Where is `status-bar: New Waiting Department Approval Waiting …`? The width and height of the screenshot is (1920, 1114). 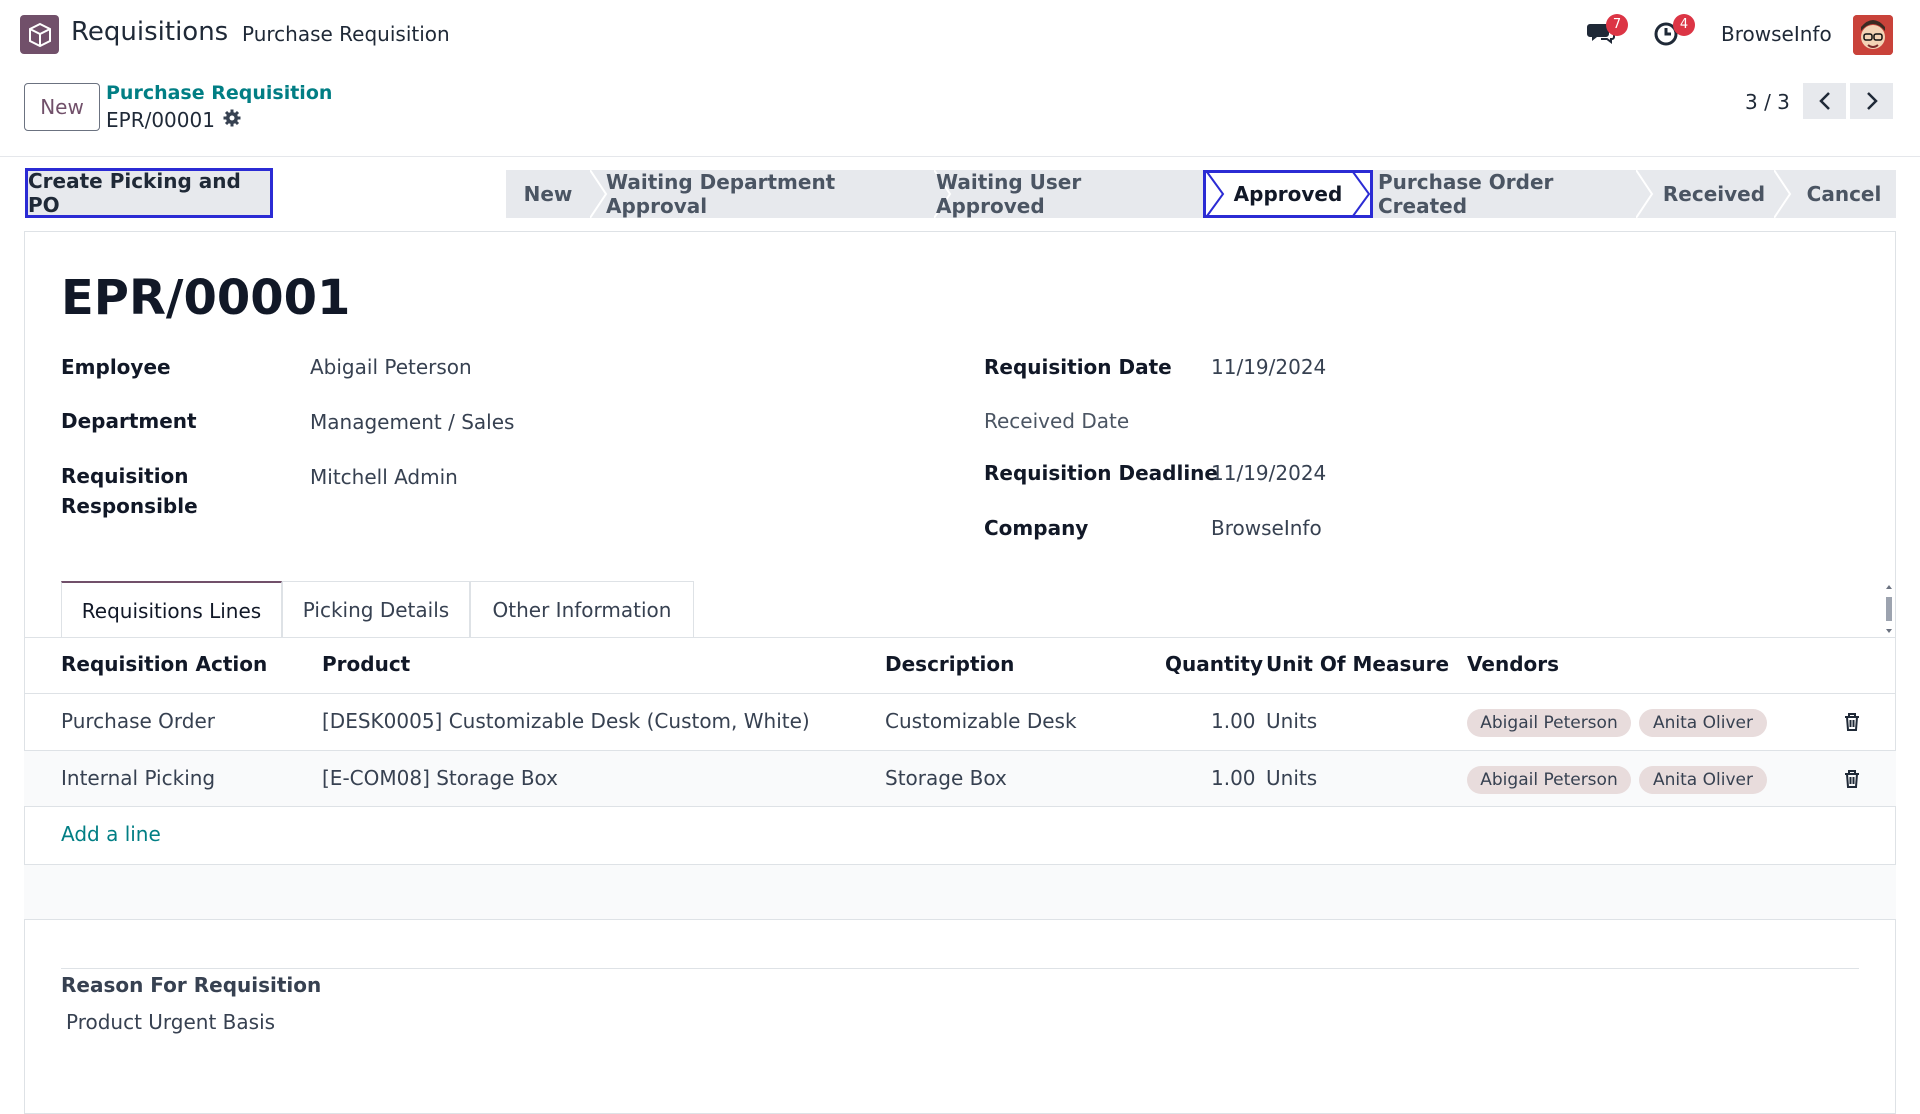 status-bar: New Waiting Department Approval Waiting … is located at coordinates (1201, 194).